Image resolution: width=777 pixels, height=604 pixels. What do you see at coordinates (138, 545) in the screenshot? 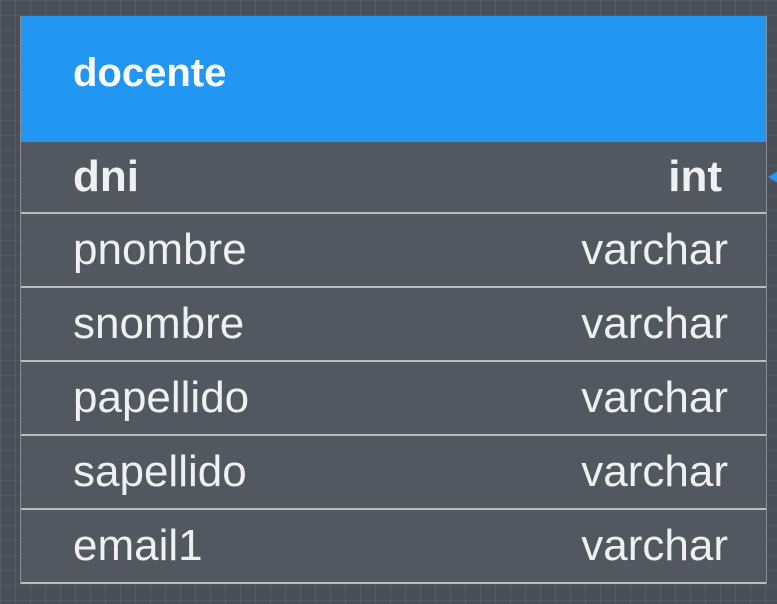
I see `field-name: email1` at bounding box center [138, 545].